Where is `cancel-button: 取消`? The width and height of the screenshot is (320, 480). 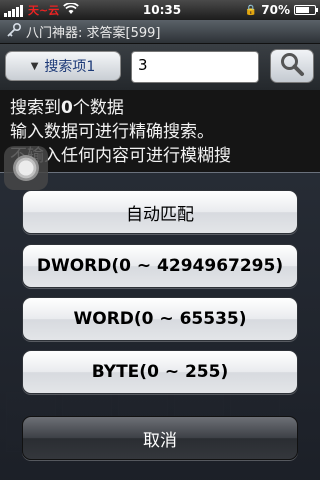
cancel-button: 取消 is located at coordinates (160, 438).